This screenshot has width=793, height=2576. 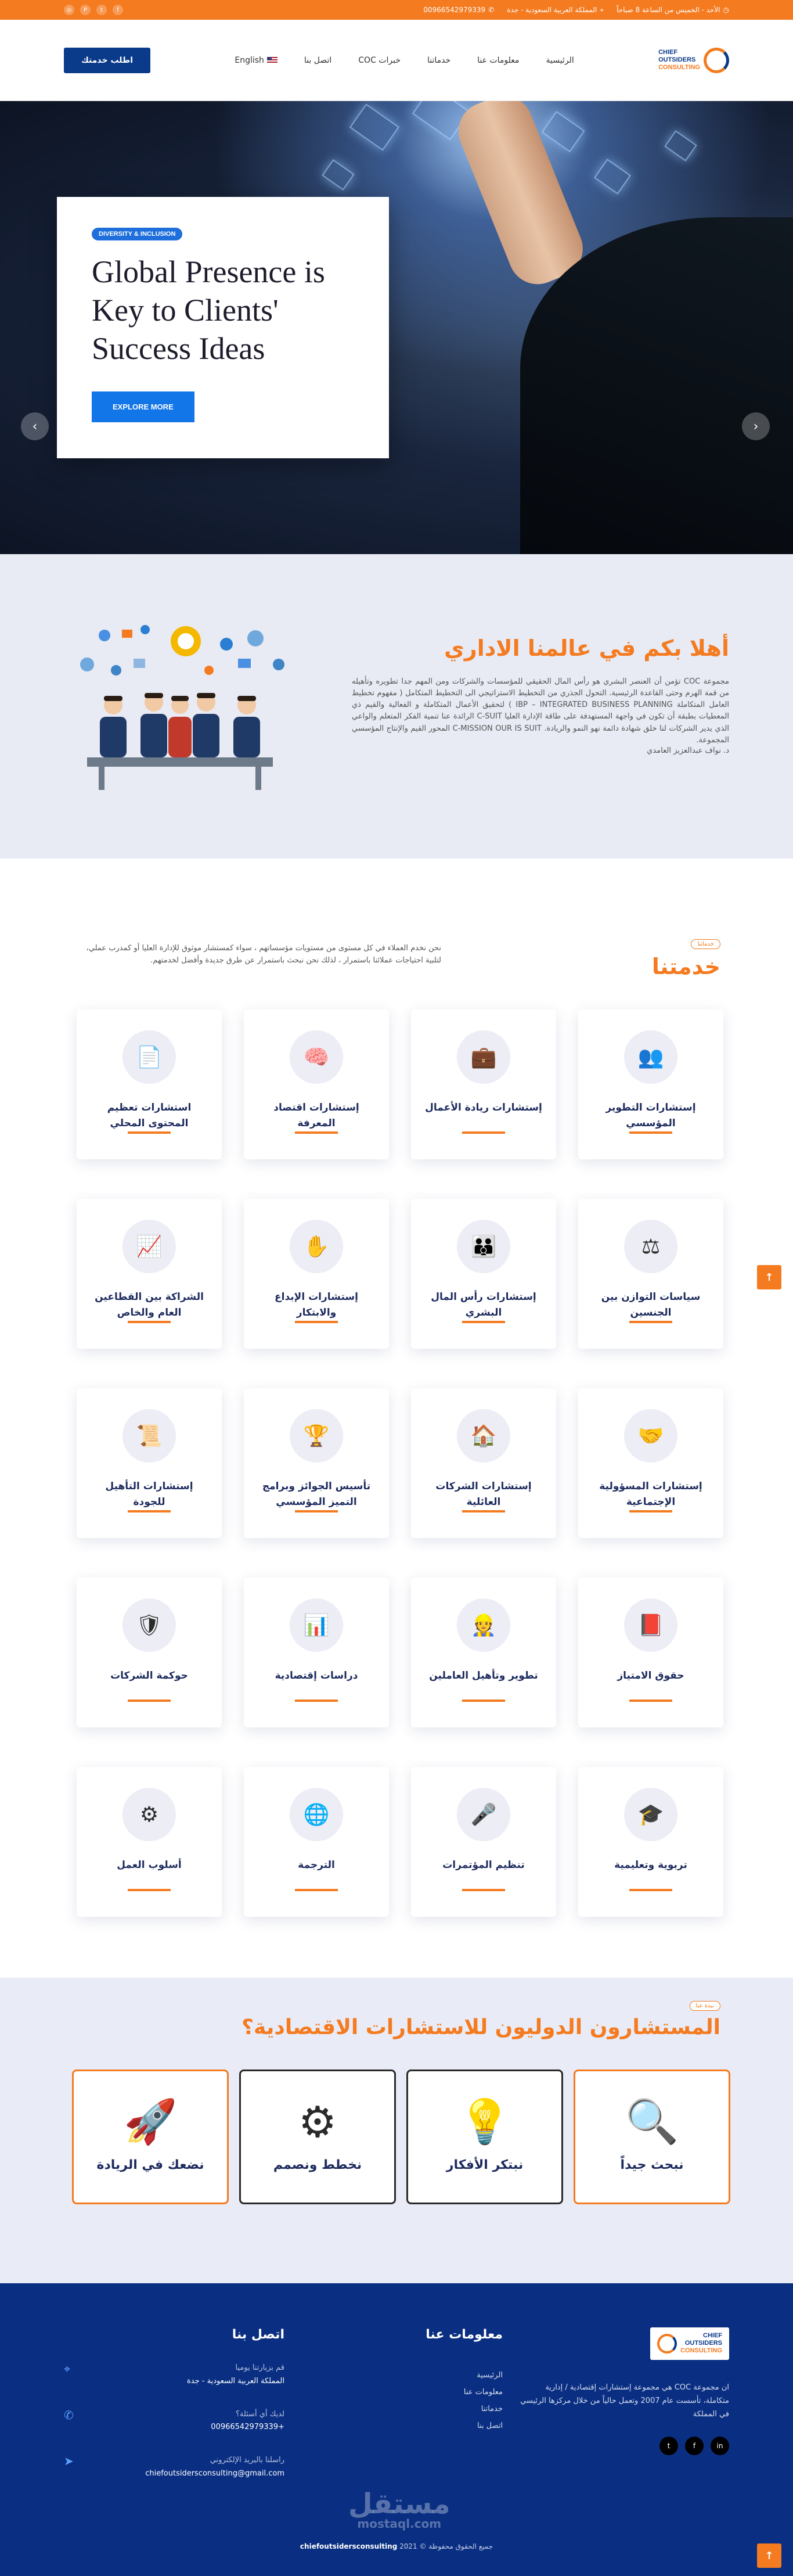 What do you see at coordinates (316, 1463) in the screenshot?
I see `service-card: 🏆 تأسيس الجوائز وبرامج التميز المؤسسي` at bounding box center [316, 1463].